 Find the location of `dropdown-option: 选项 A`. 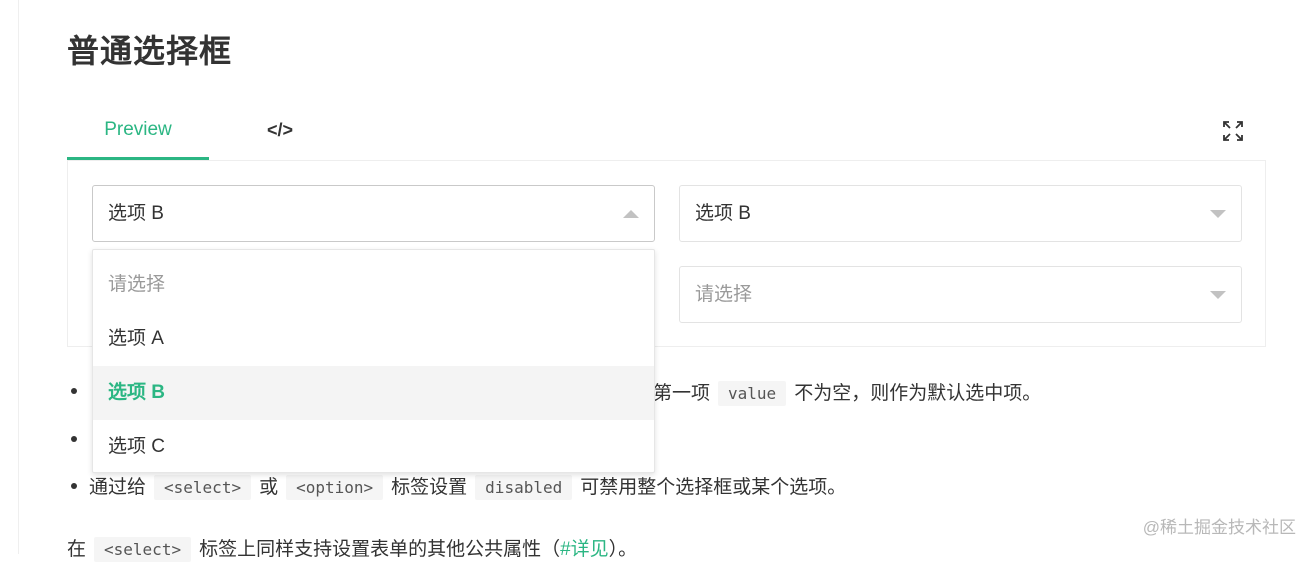

dropdown-option: 选项 A is located at coordinates (373, 339).